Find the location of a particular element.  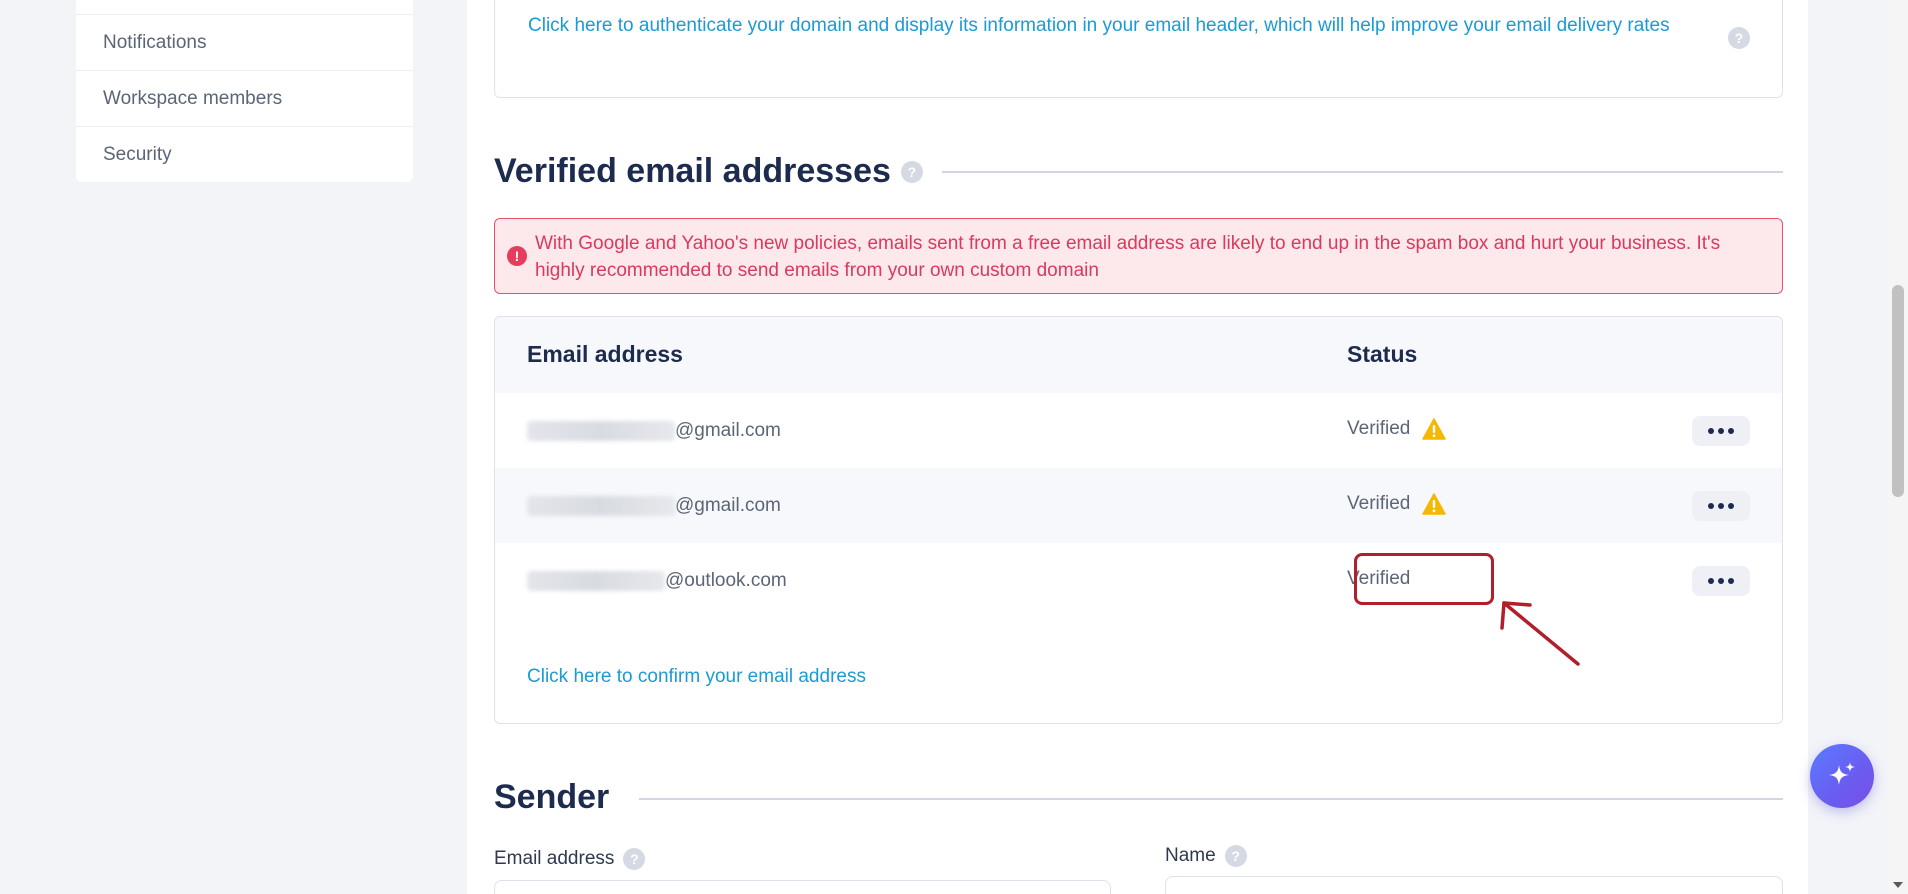

sender-name-field is located at coordinates (1474, 885).